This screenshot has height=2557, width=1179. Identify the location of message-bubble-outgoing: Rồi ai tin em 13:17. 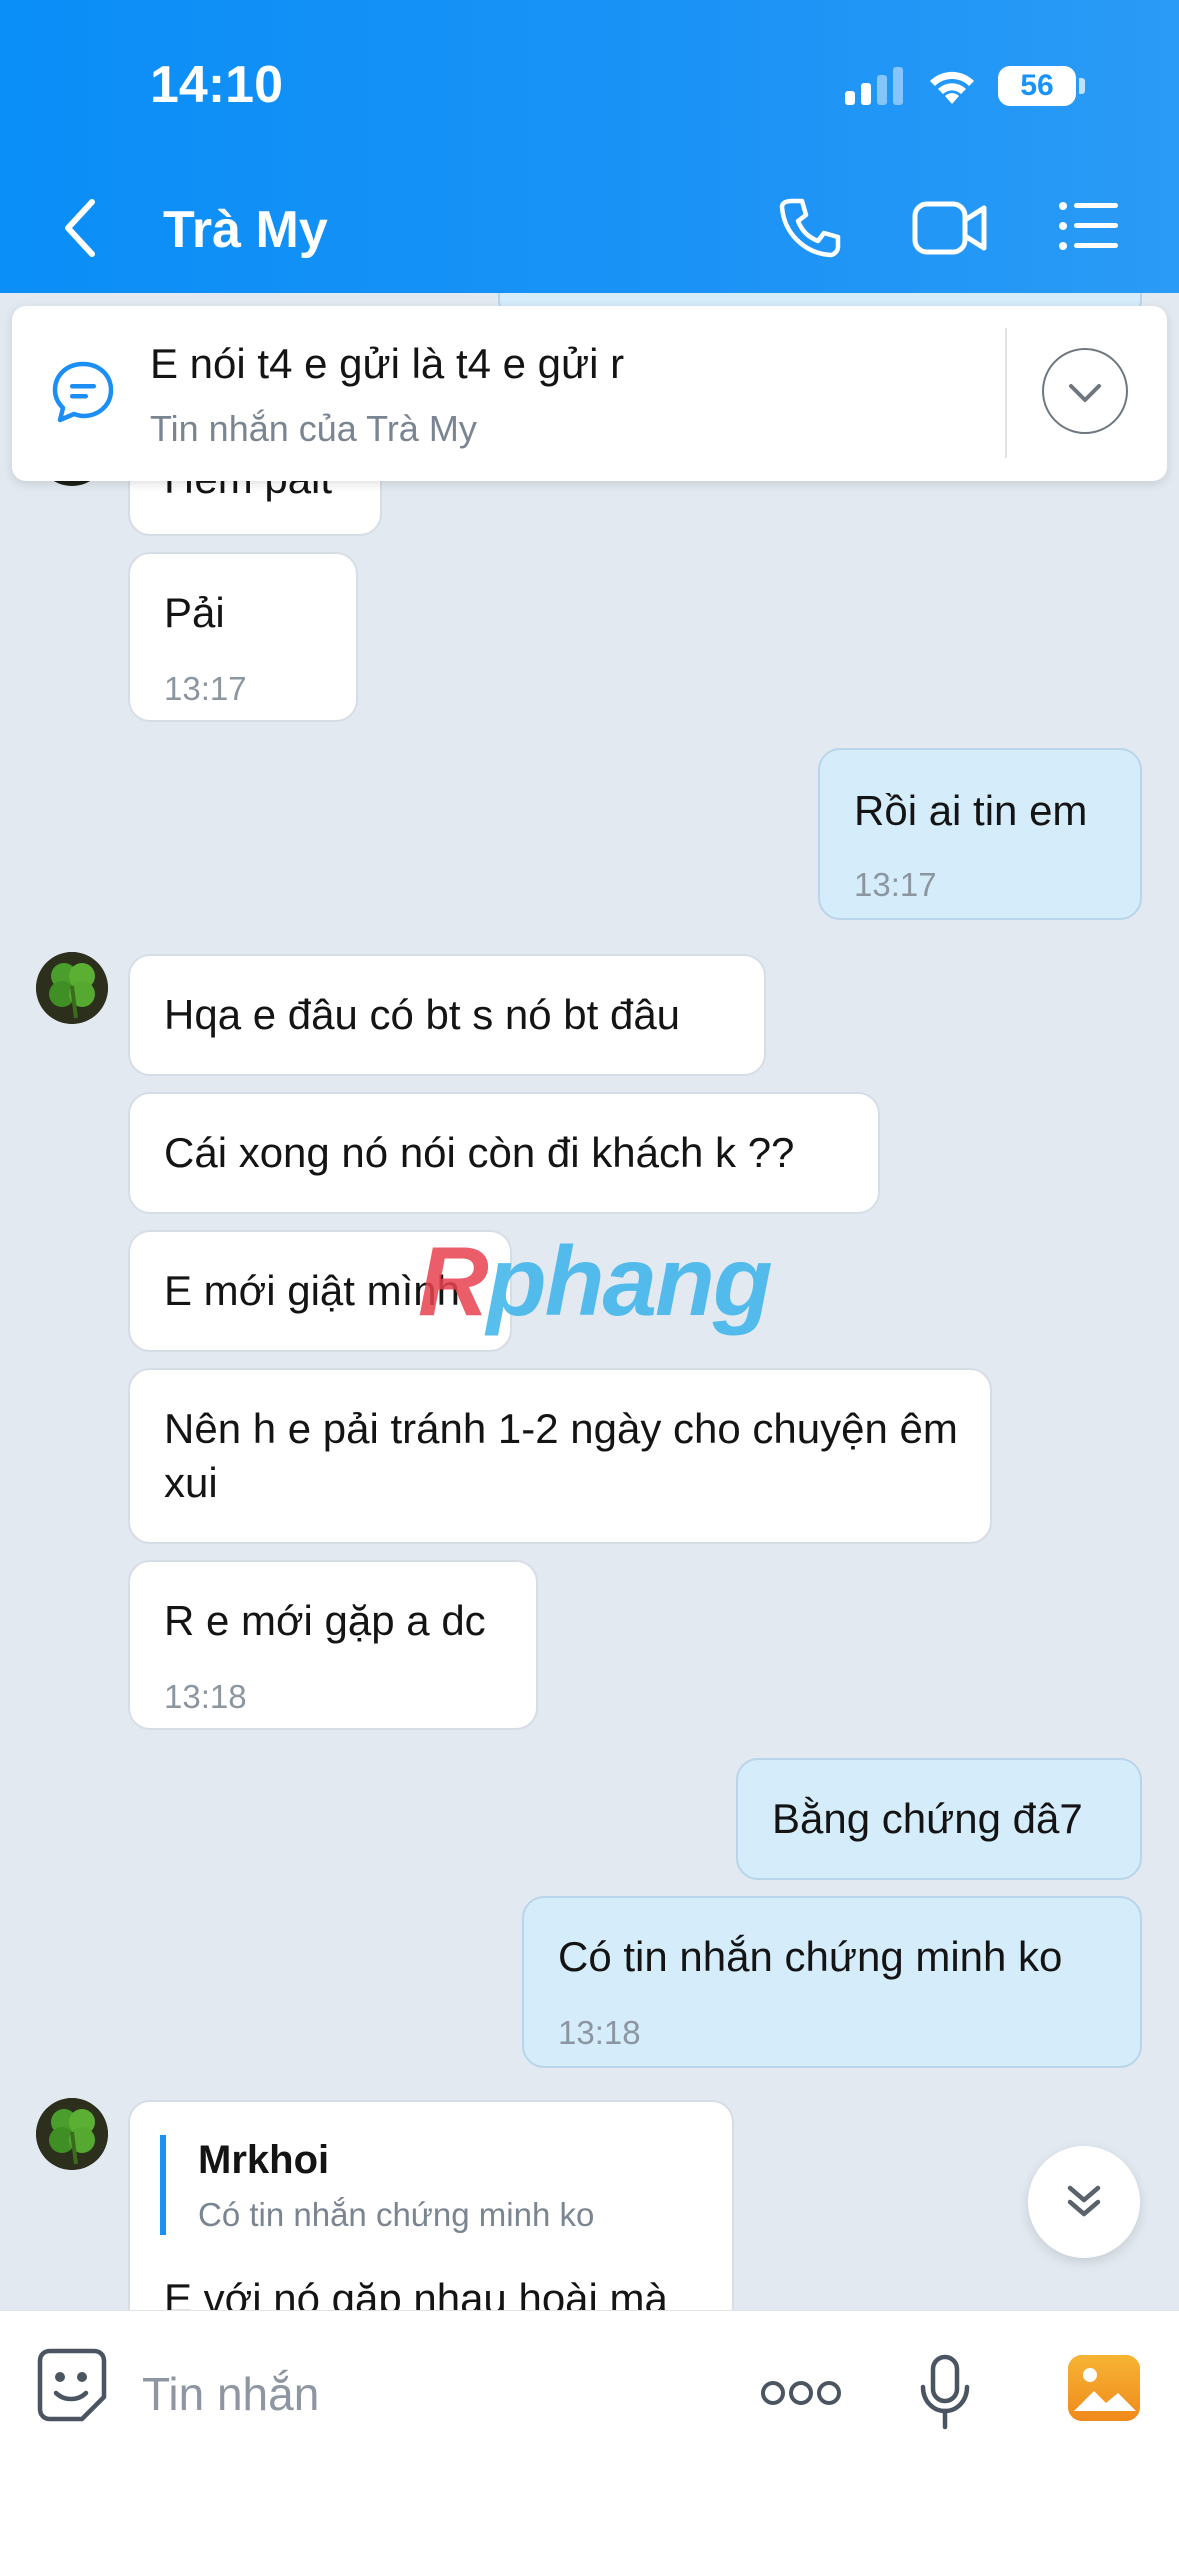
(980, 834).